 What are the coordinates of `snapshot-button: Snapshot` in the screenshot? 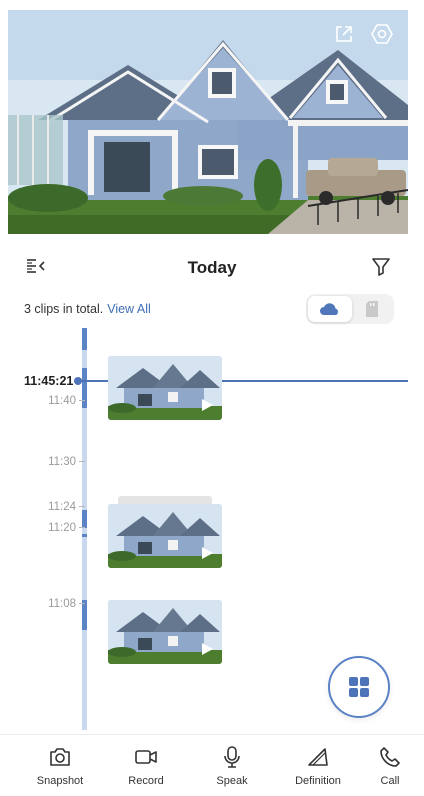 It's located at (60, 765).